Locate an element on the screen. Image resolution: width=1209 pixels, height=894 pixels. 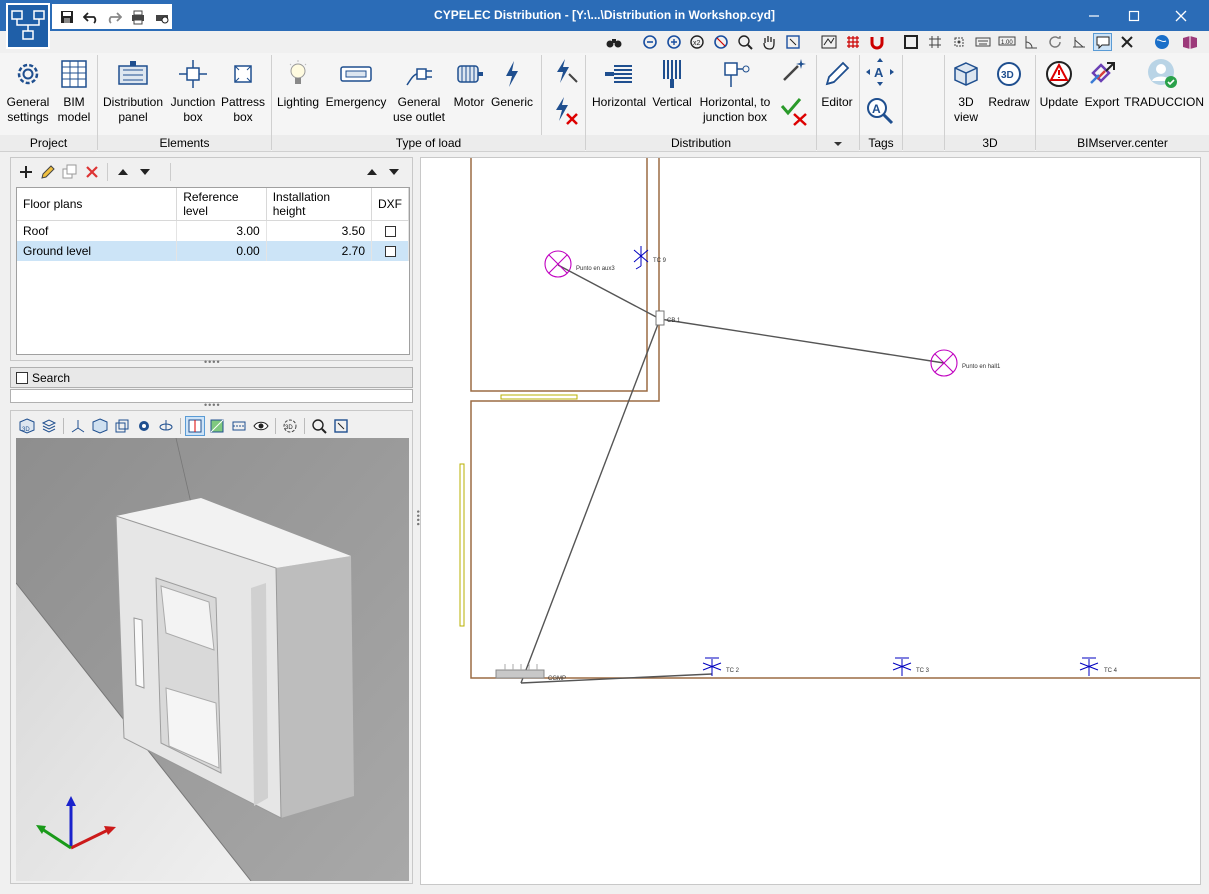
dxf-icon is located at coordinates (828, 42).